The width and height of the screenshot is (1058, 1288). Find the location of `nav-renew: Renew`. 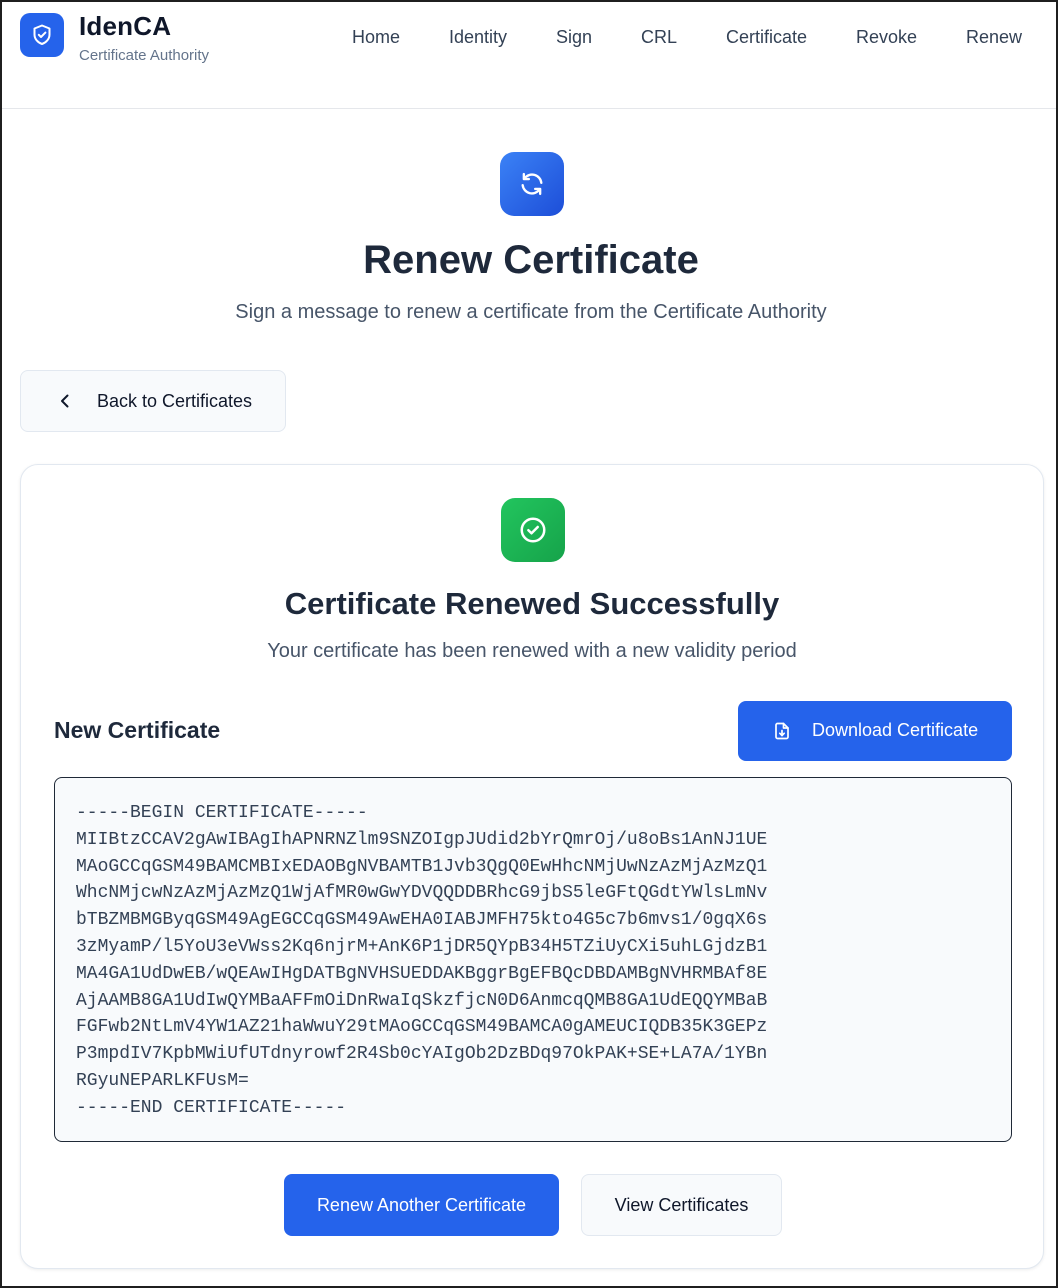

nav-renew: Renew is located at coordinates (994, 37).